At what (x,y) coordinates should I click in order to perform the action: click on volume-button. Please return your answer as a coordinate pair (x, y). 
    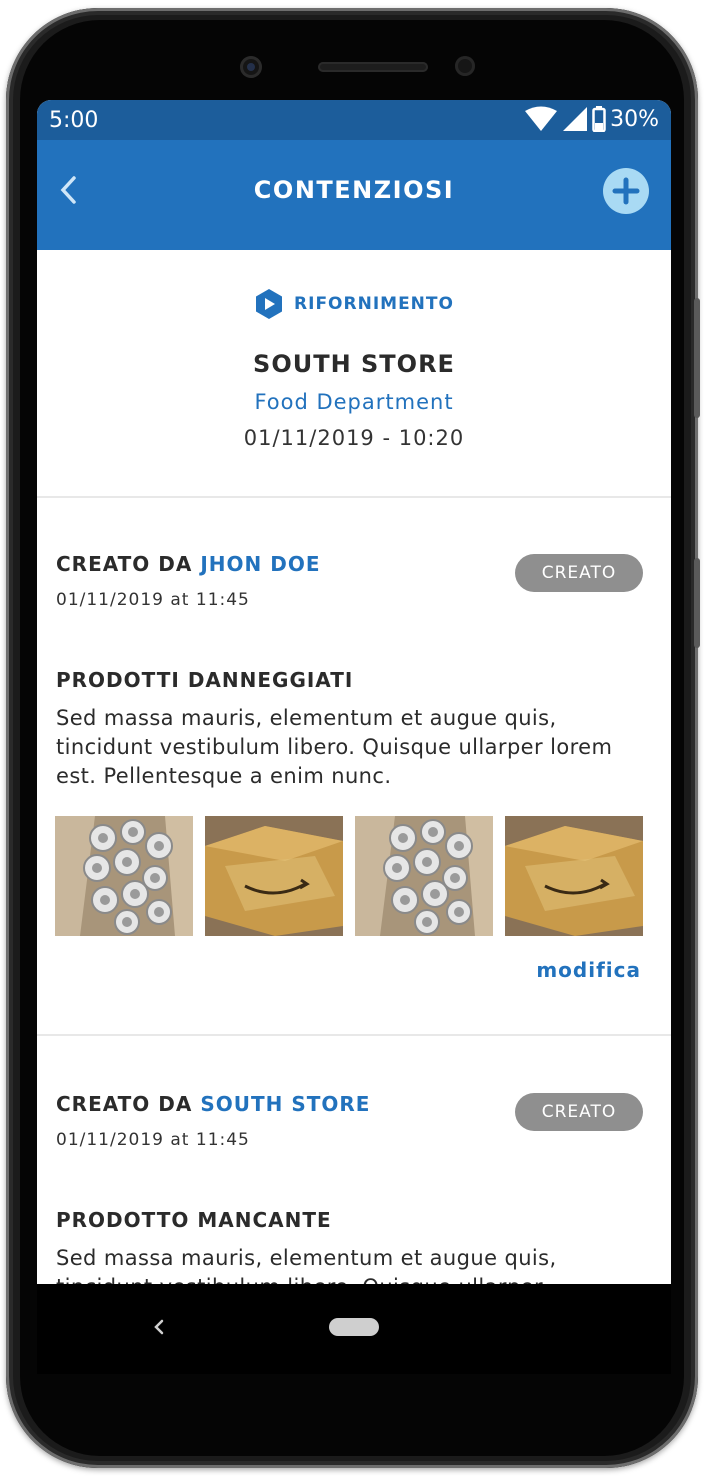
    Looking at the image, I should click on (697, 358).